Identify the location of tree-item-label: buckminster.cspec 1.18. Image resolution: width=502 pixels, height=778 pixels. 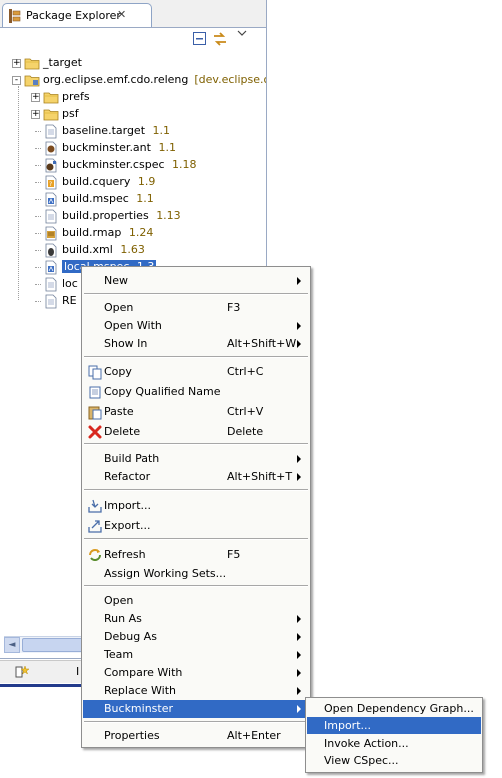
(129, 164).